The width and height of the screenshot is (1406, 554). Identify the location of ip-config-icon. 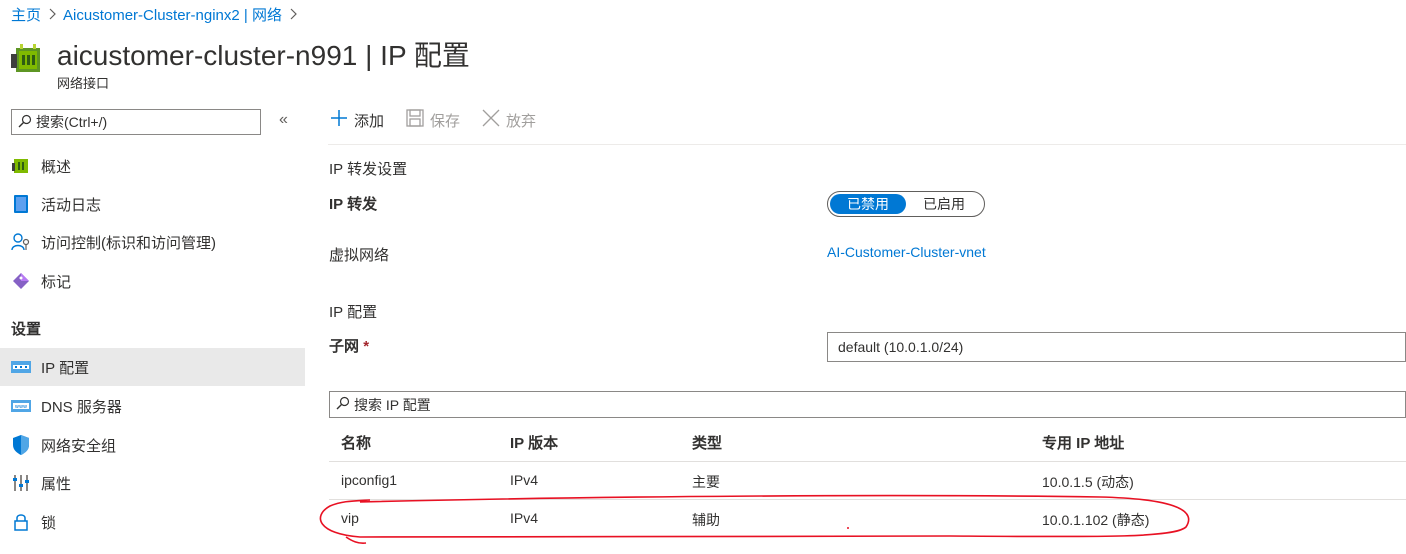
(21, 367).